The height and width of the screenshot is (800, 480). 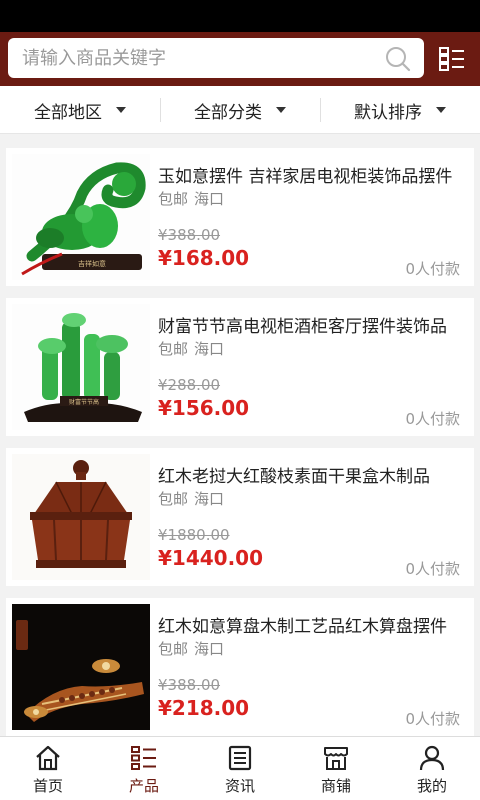 What do you see at coordinates (431, 786) in the screenshot?
I see `tab-label: 我的` at bounding box center [431, 786].